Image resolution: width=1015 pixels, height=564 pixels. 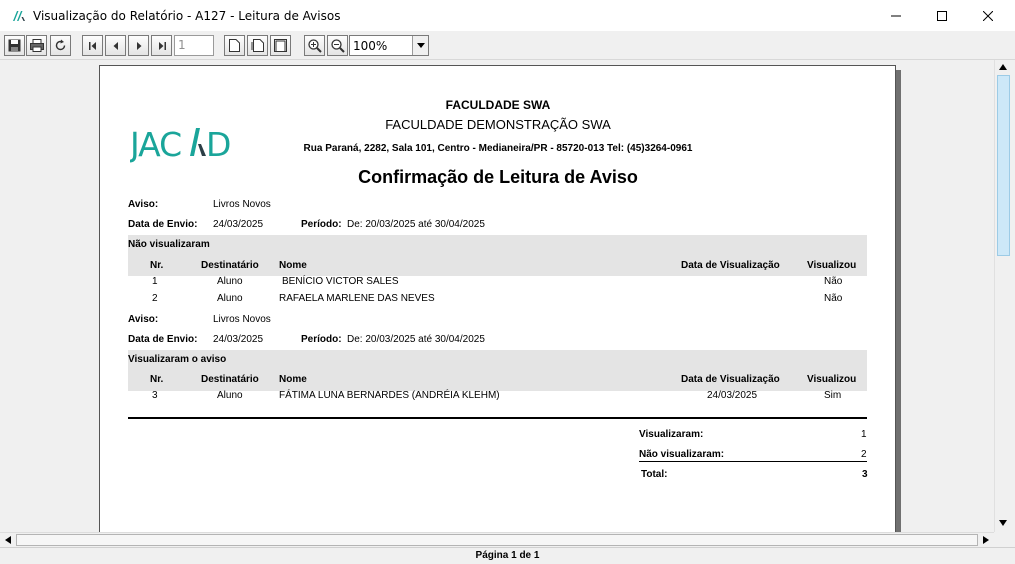 What do you see at coordinates (293, 265) in the screenshot?
I see `col-nome: Nome` at bounding box center [293, 265].